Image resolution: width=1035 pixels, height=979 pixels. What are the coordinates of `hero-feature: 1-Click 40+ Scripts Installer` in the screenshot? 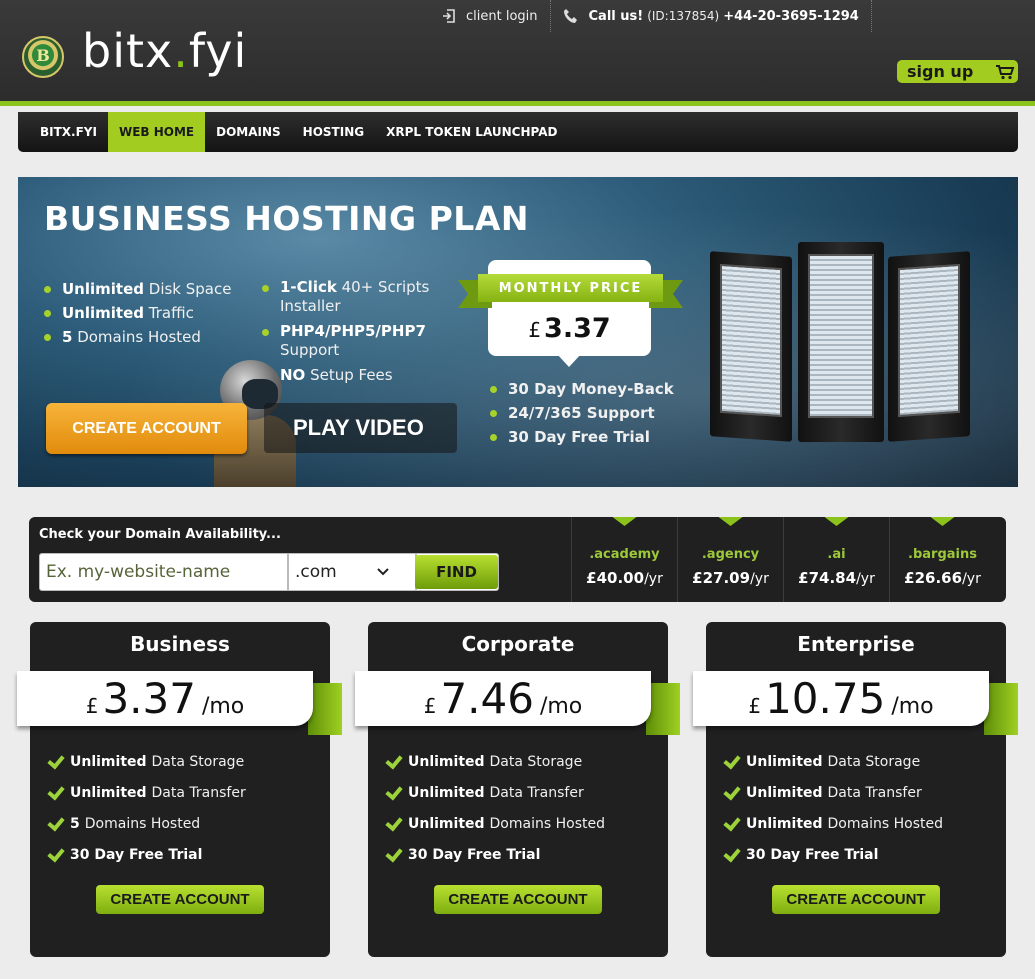 It's located at (347, 297).